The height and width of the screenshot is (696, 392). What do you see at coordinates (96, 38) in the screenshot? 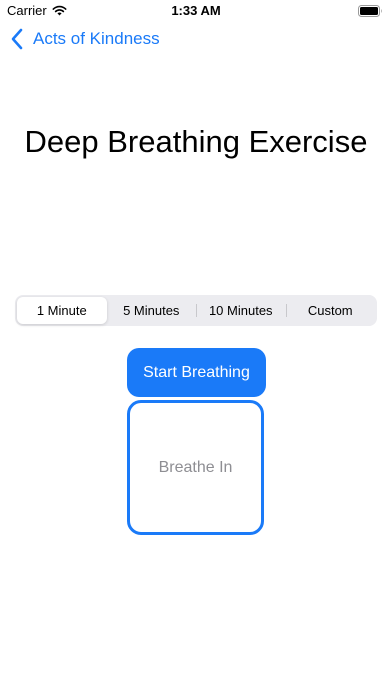
I see `back-button-label: Acts of Kindness` at bounding box center [96, 38].